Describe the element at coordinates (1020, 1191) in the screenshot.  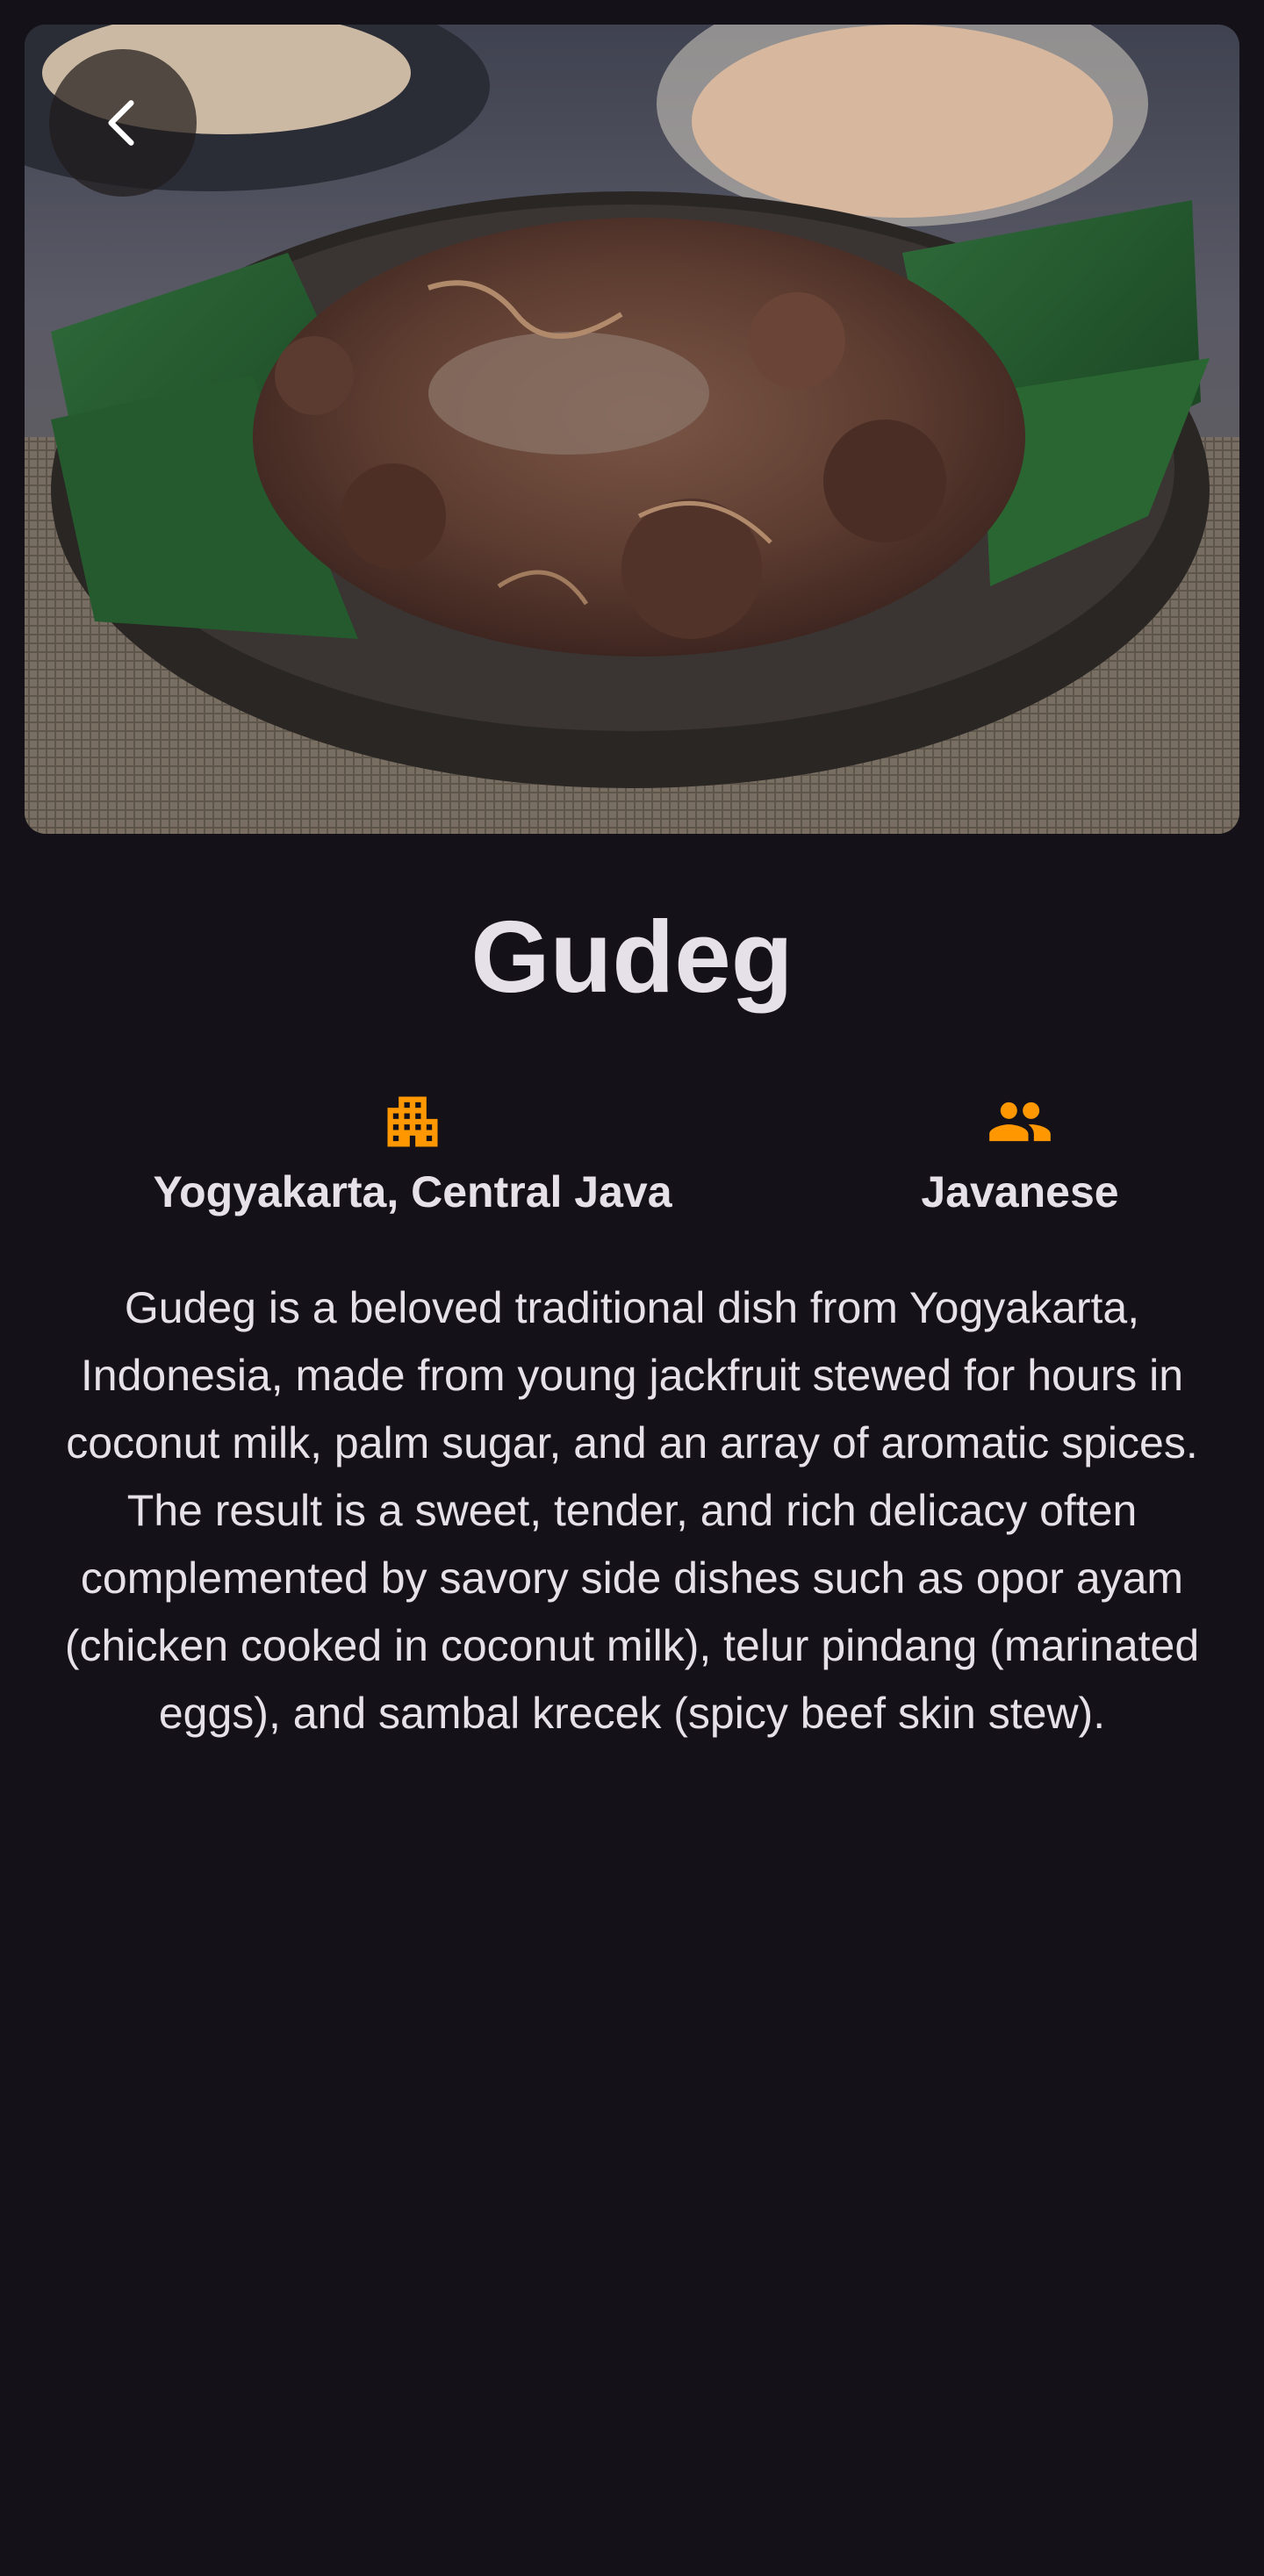
I see `ethnicity-label: Javanese` at that location.